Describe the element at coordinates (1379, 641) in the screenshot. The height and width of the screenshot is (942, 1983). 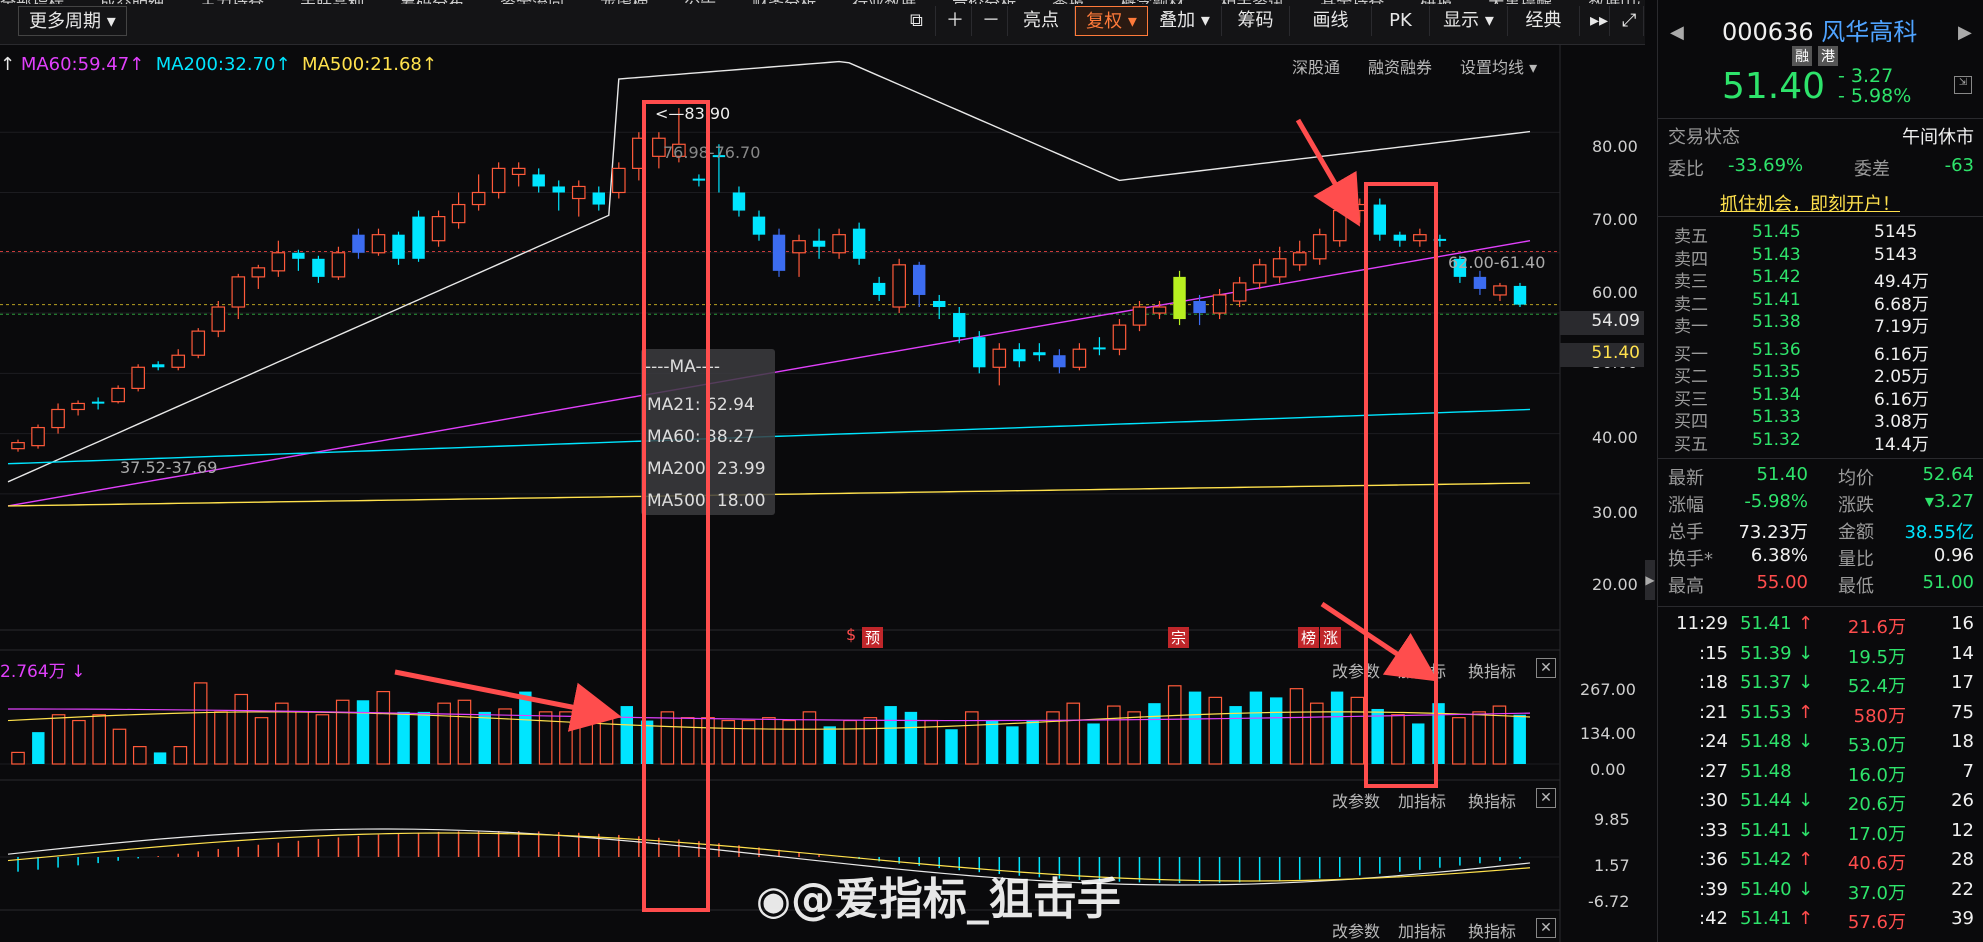
I see `arrow-volume-right` at that location.